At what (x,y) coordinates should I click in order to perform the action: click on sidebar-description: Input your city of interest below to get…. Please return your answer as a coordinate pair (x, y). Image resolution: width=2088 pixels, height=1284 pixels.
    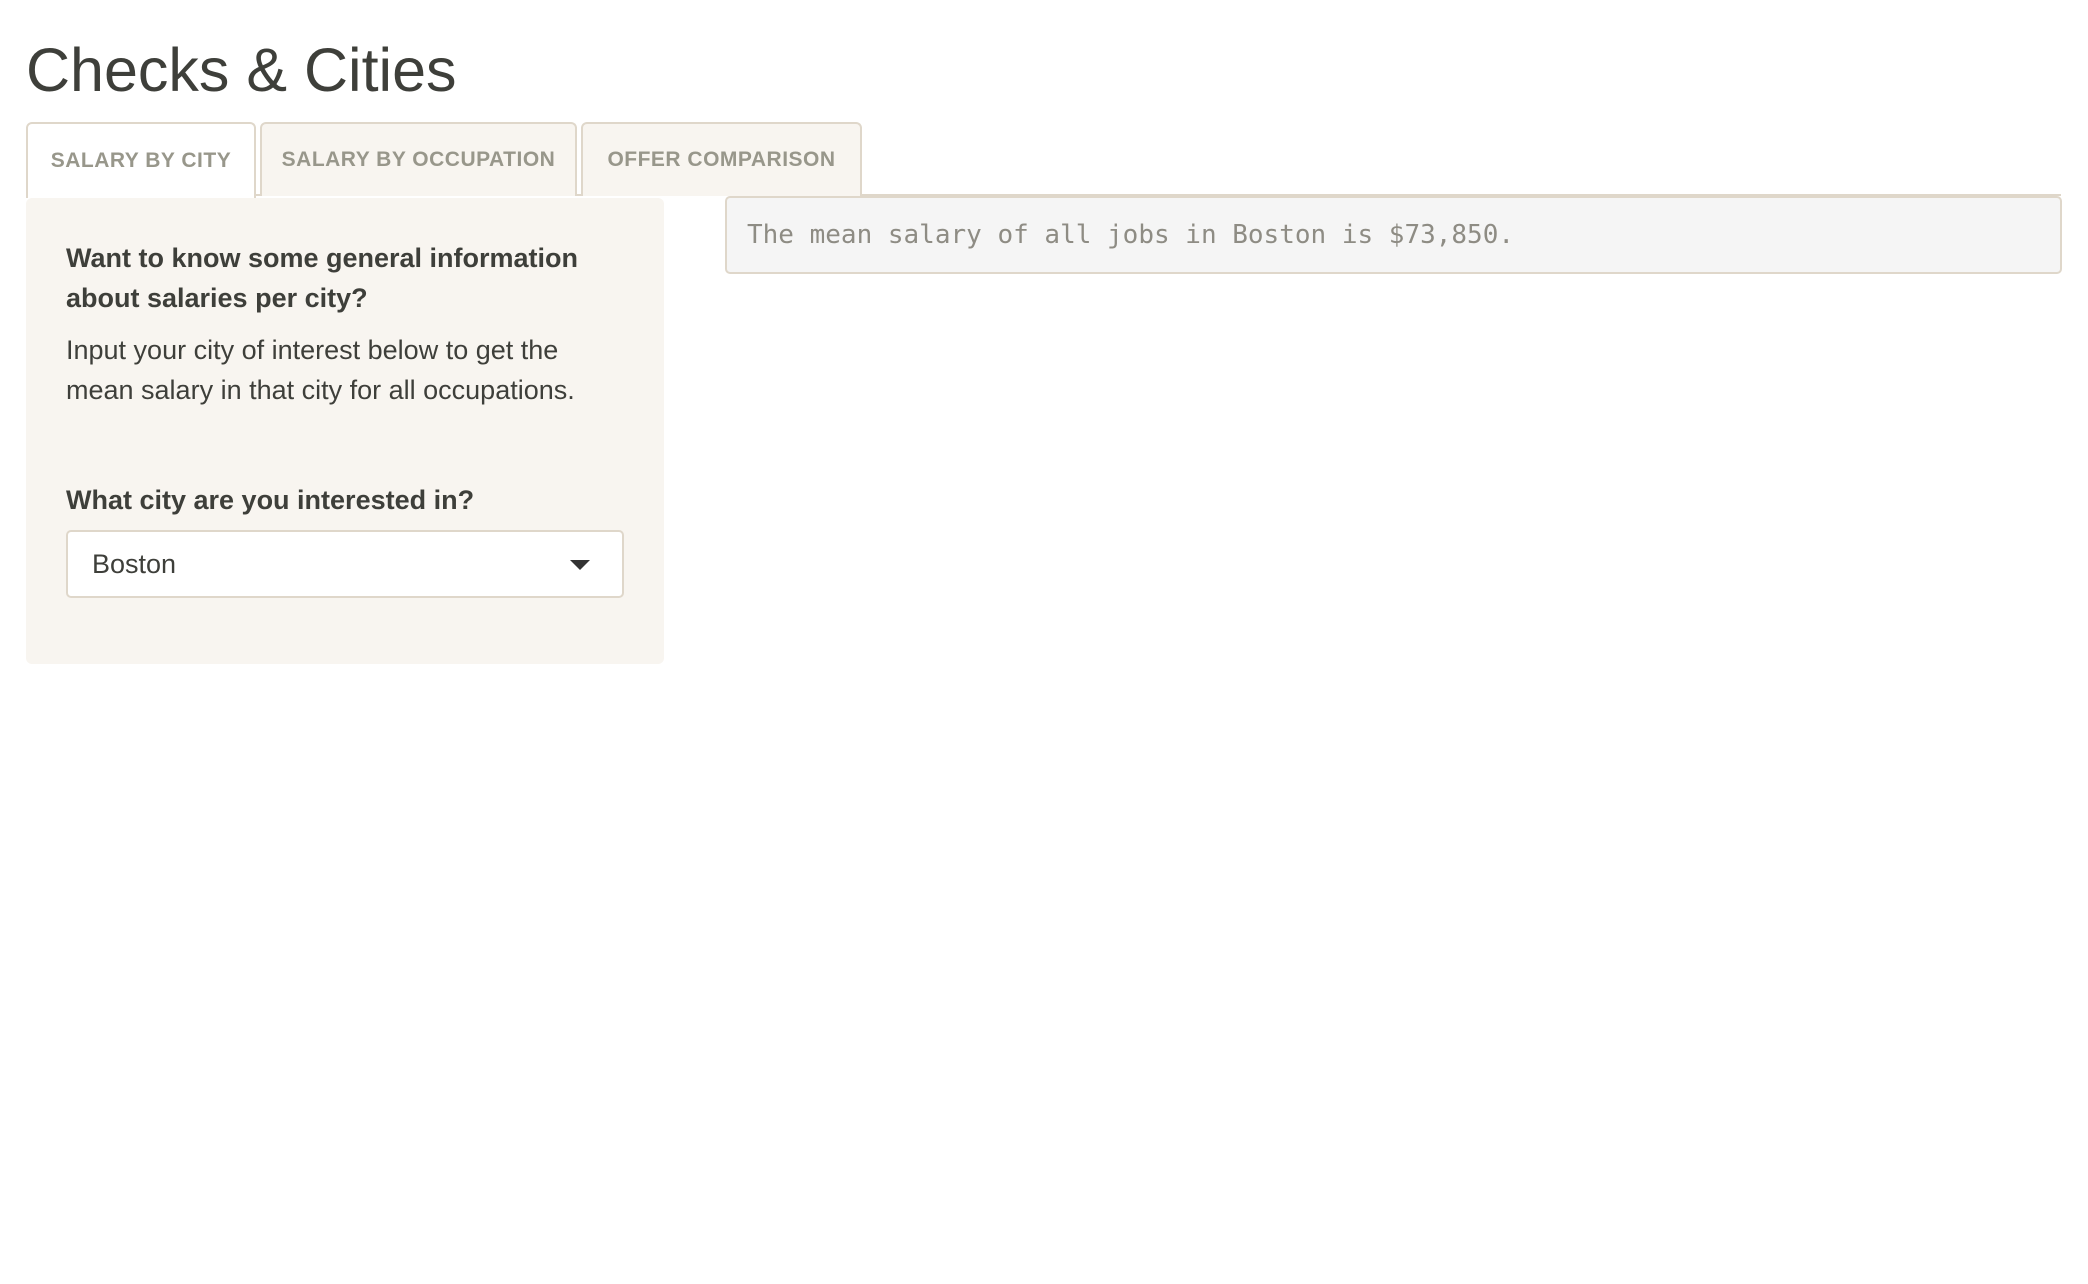
    Looking at the image, I should click on (320, 370).